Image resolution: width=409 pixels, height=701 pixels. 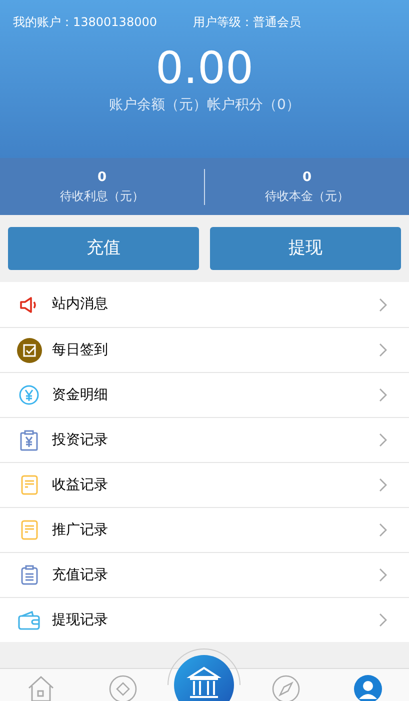 I want to click on menu-label: 站内消息, so click(x=80, y=304).